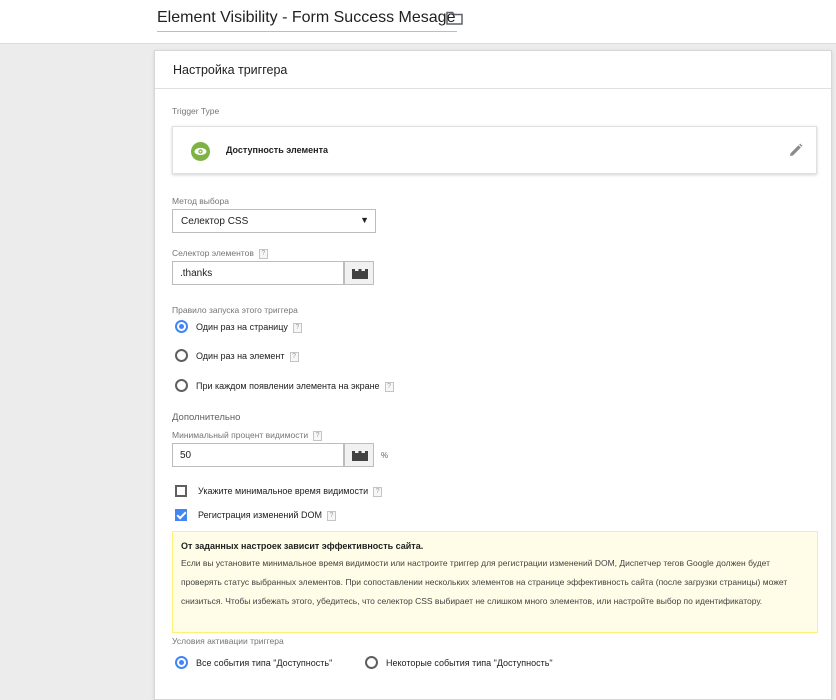  What do you see at coordinates (235, 310) in the screenshot?
I see `fire-rule-label: Правило запуска этого триггера` at bounding box center [235, 310].